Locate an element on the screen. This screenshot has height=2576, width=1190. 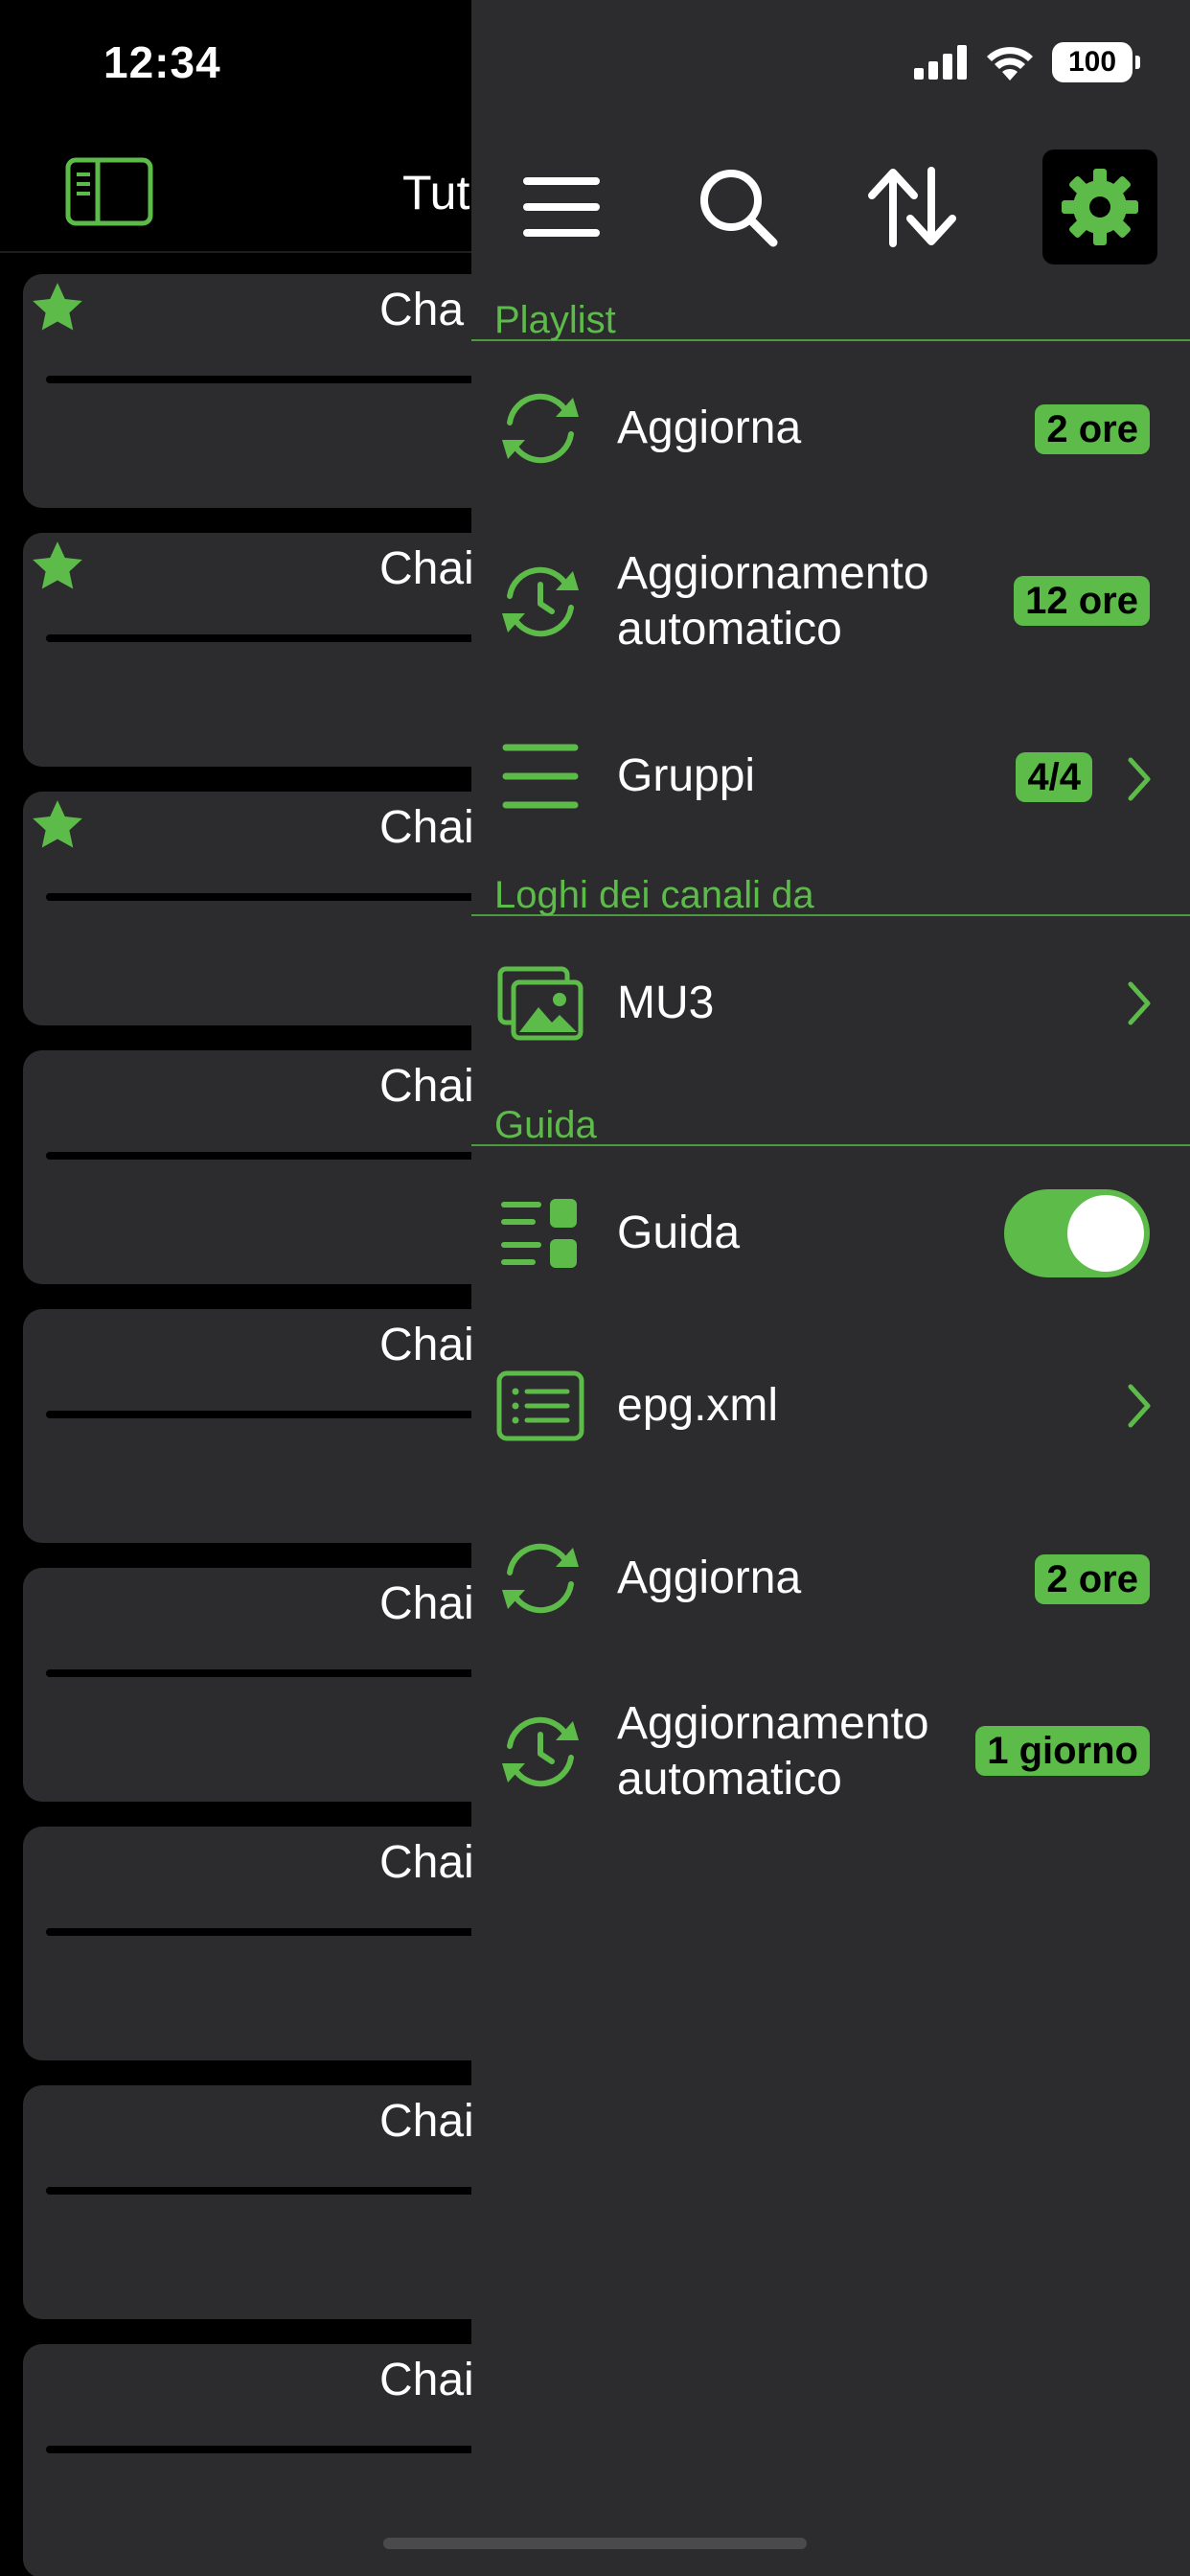
sidebar-icon is located at coordinates (109, 191).